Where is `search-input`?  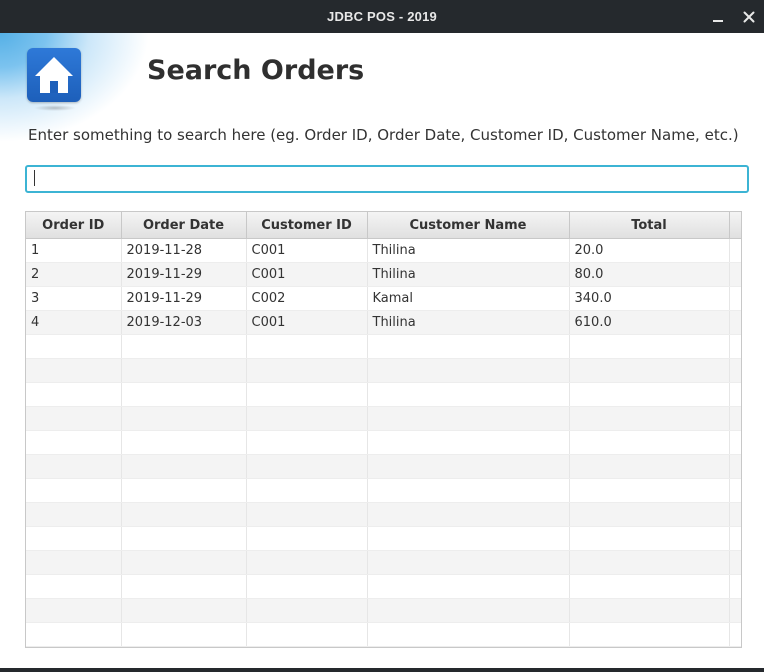 search-input is located at coordinates (387, 179).